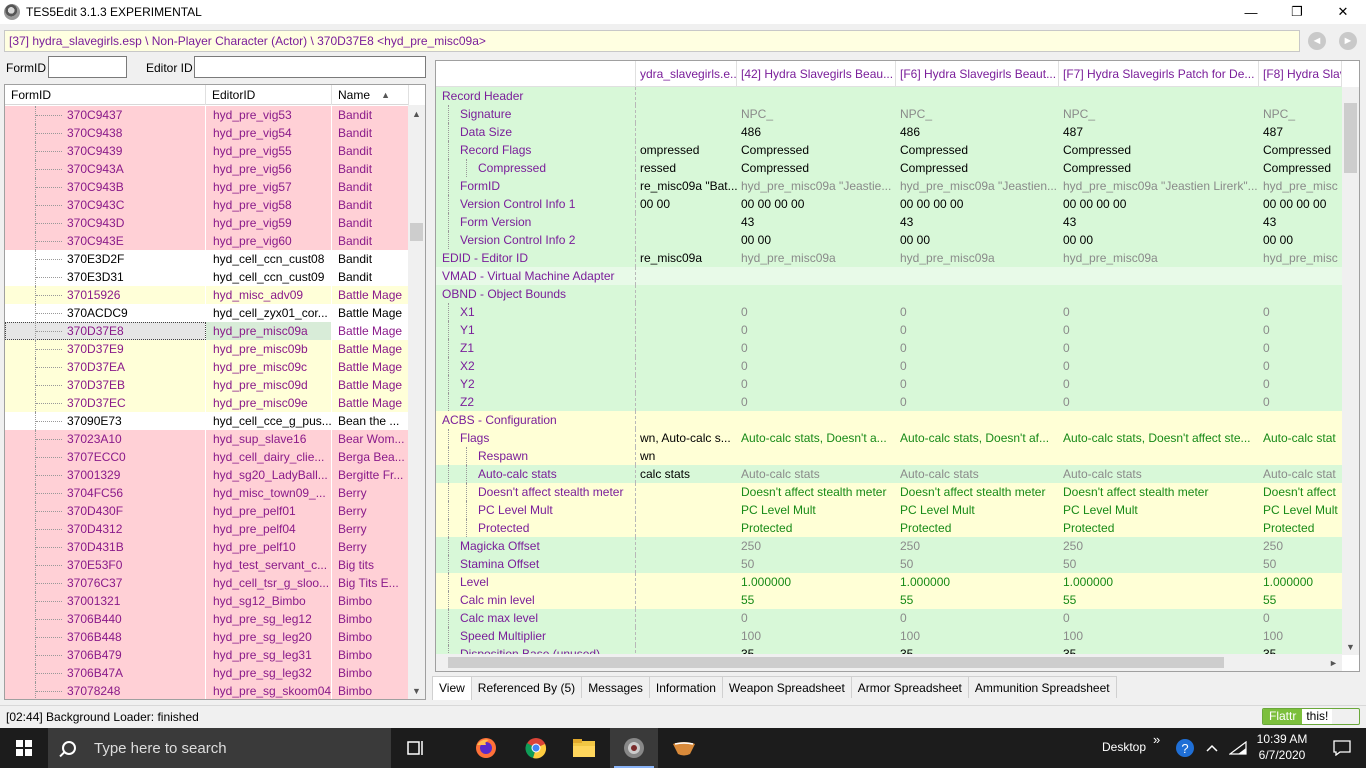 This screenshot has height=768, width=1366. What do you see at coordinates (977, 636) in the screenshot?
I see `field-value: 100` at bounding box center [977, 636].